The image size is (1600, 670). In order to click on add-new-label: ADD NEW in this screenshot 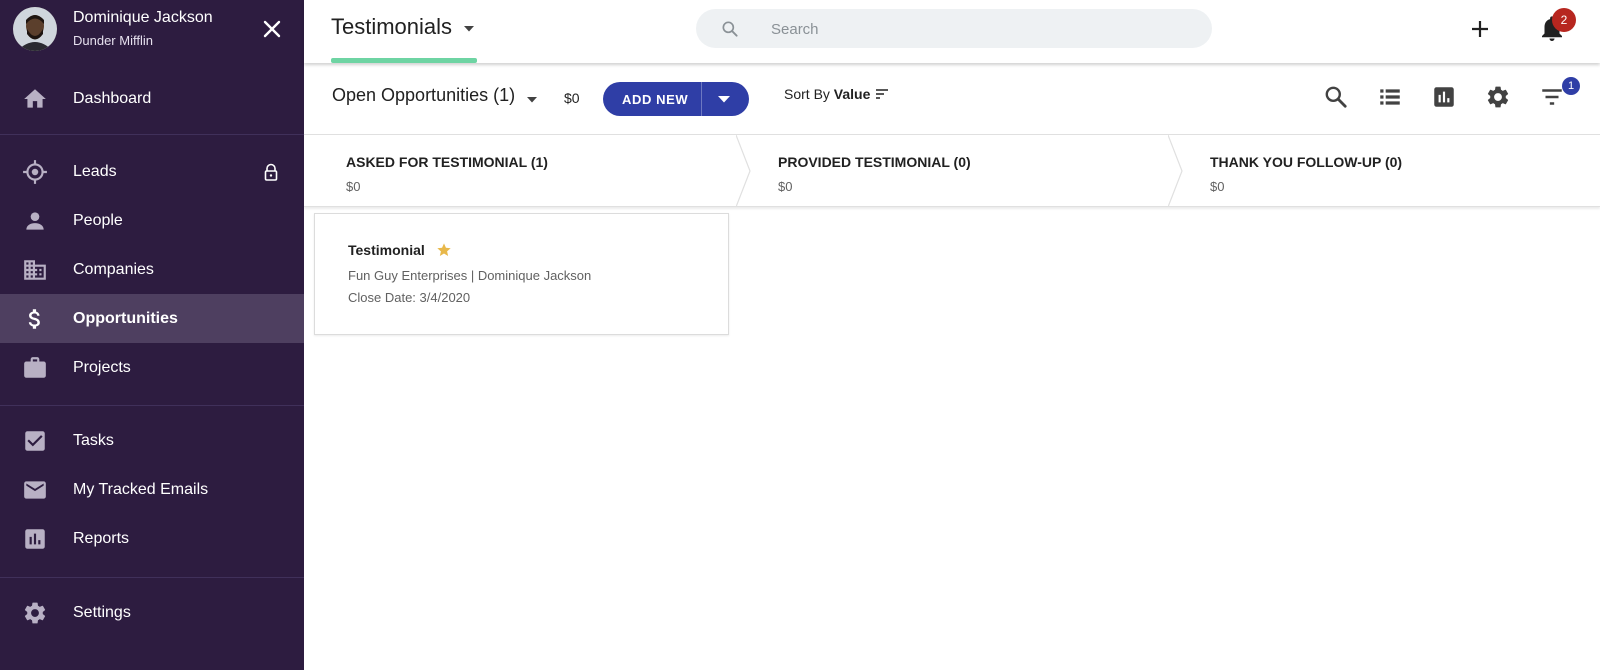, I will do `click(655, 99)`.